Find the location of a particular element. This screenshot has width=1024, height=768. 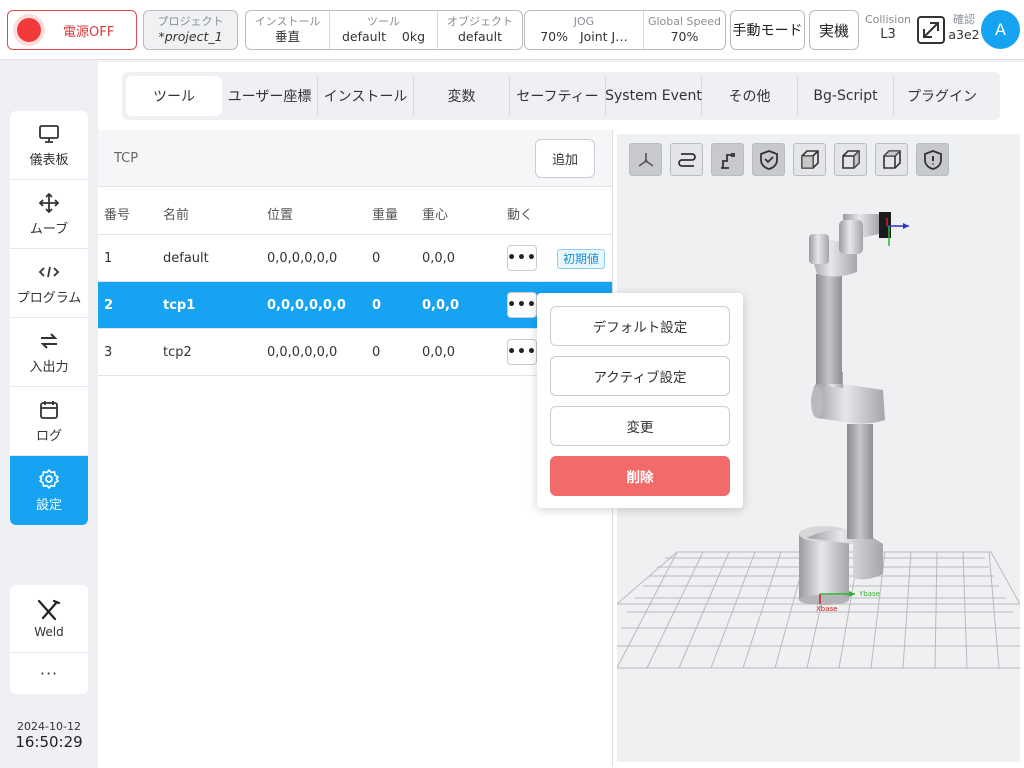

power-indicator-icon is located at coordinates (29, 30).